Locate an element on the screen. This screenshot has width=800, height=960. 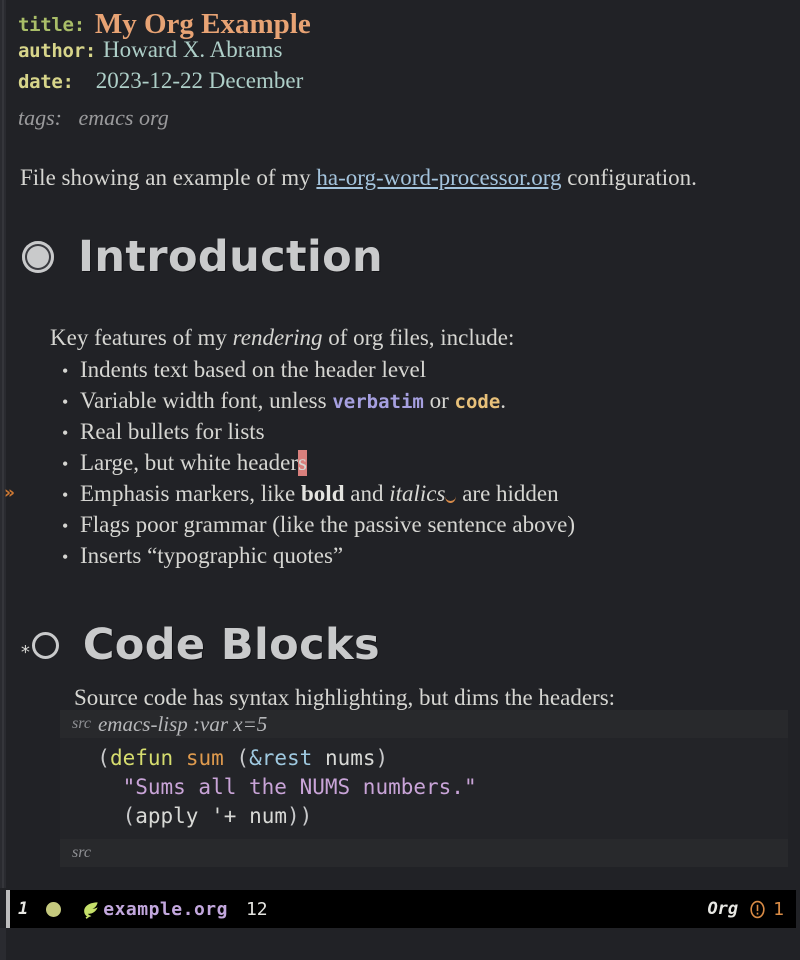
modeline-right-group: Org 1 is located at coordinates (745, 909).